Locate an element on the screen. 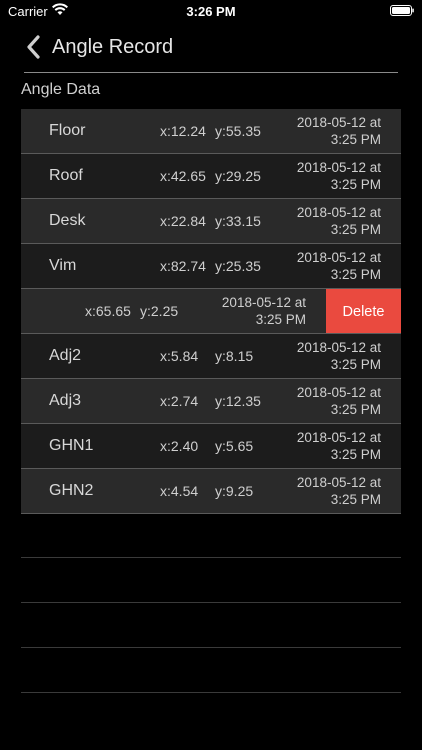 The width and height of the screenshot is (422, 750). section-header: Angle Data is located at coordinates (61, 89).